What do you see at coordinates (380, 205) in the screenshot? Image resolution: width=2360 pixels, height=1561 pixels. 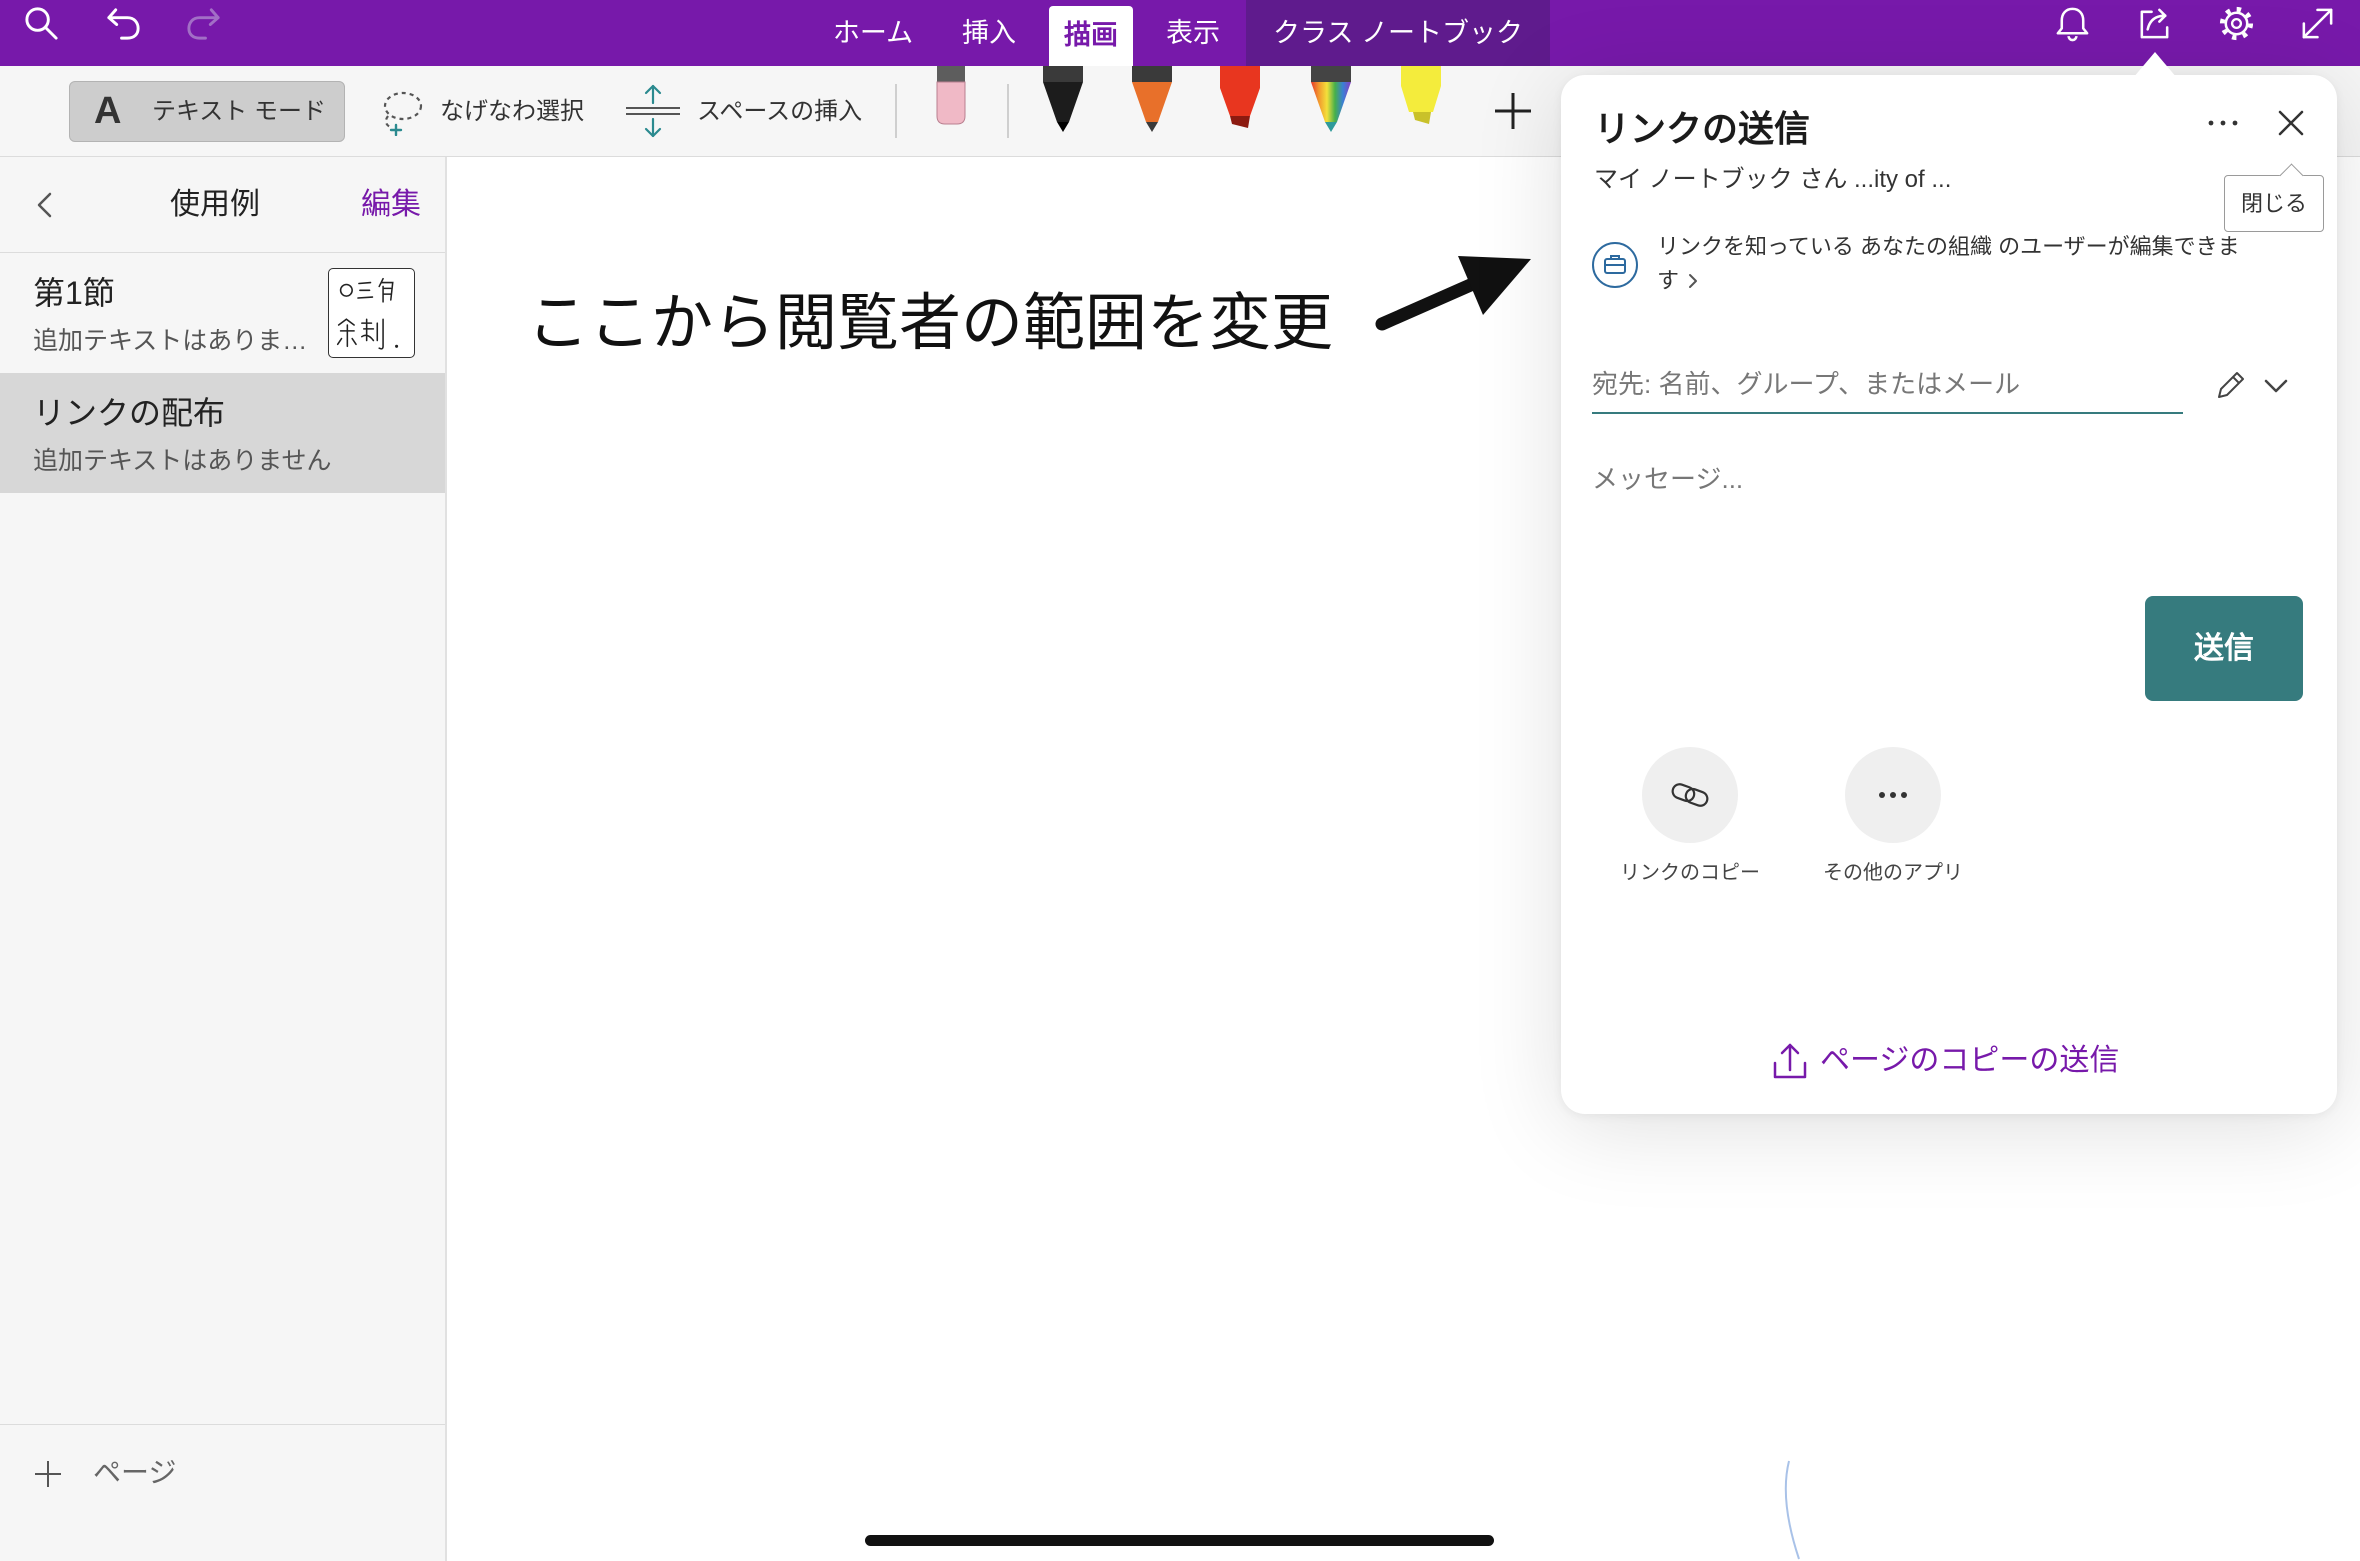 I see `edit-button: 編集` at bounding box center [380, 205].